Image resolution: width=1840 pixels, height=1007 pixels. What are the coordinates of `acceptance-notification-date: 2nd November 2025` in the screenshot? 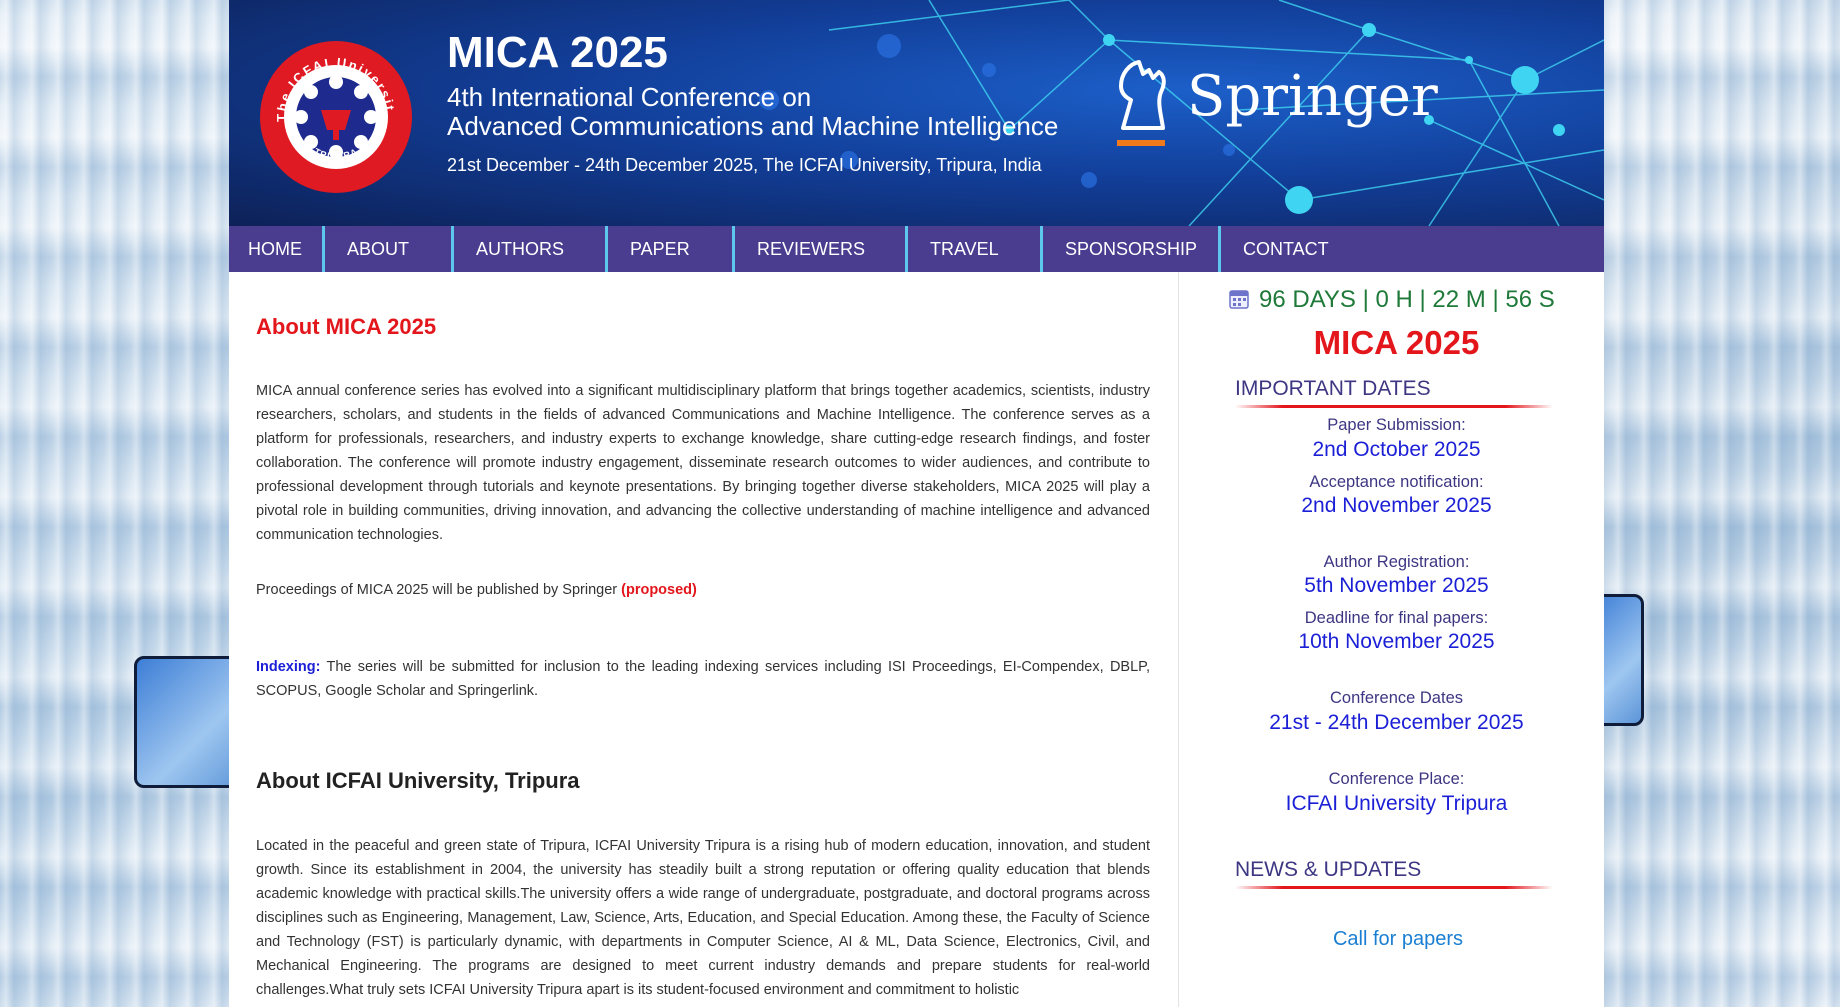 It's located at (1396, 505).